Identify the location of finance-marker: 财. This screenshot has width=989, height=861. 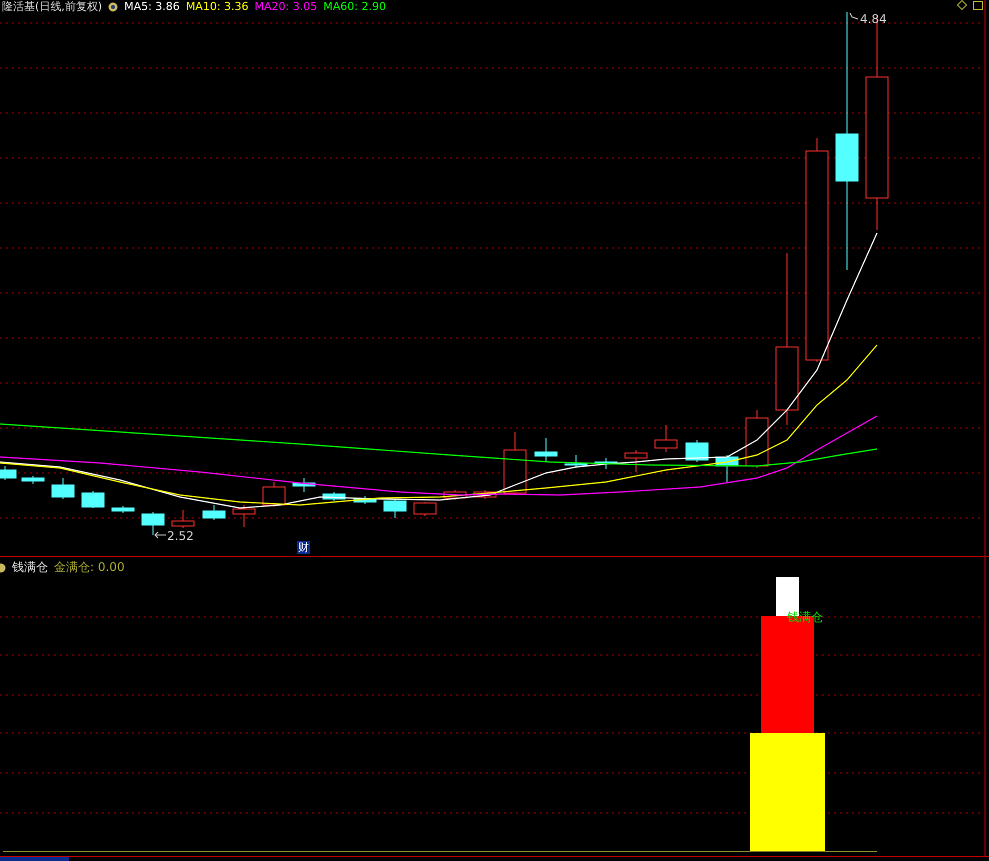
(303, 547).